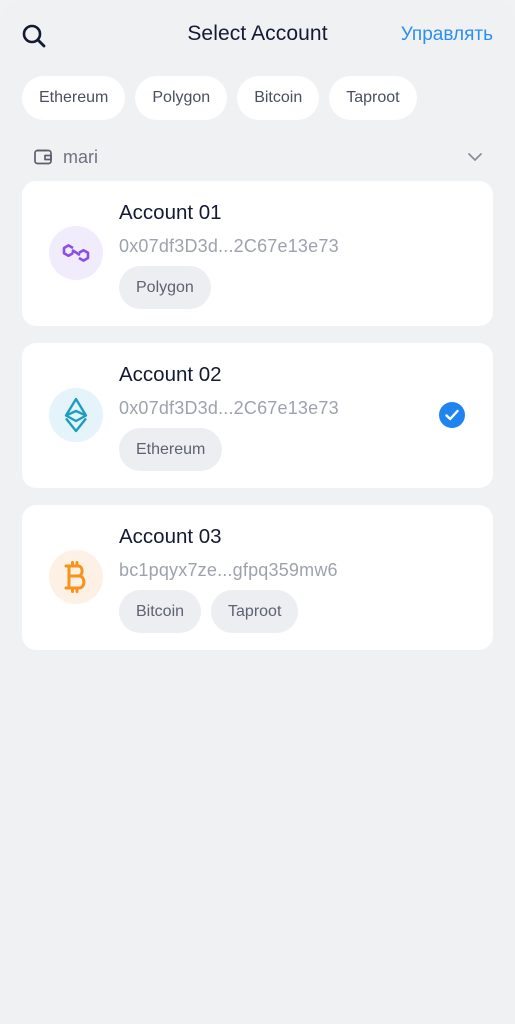 The height and width of the screenshot is (1024, 515). What do you see at coordinates (257, 157) in the screenshot?
I see `wallet-group-header: mari` at bounding box center [257, 157].